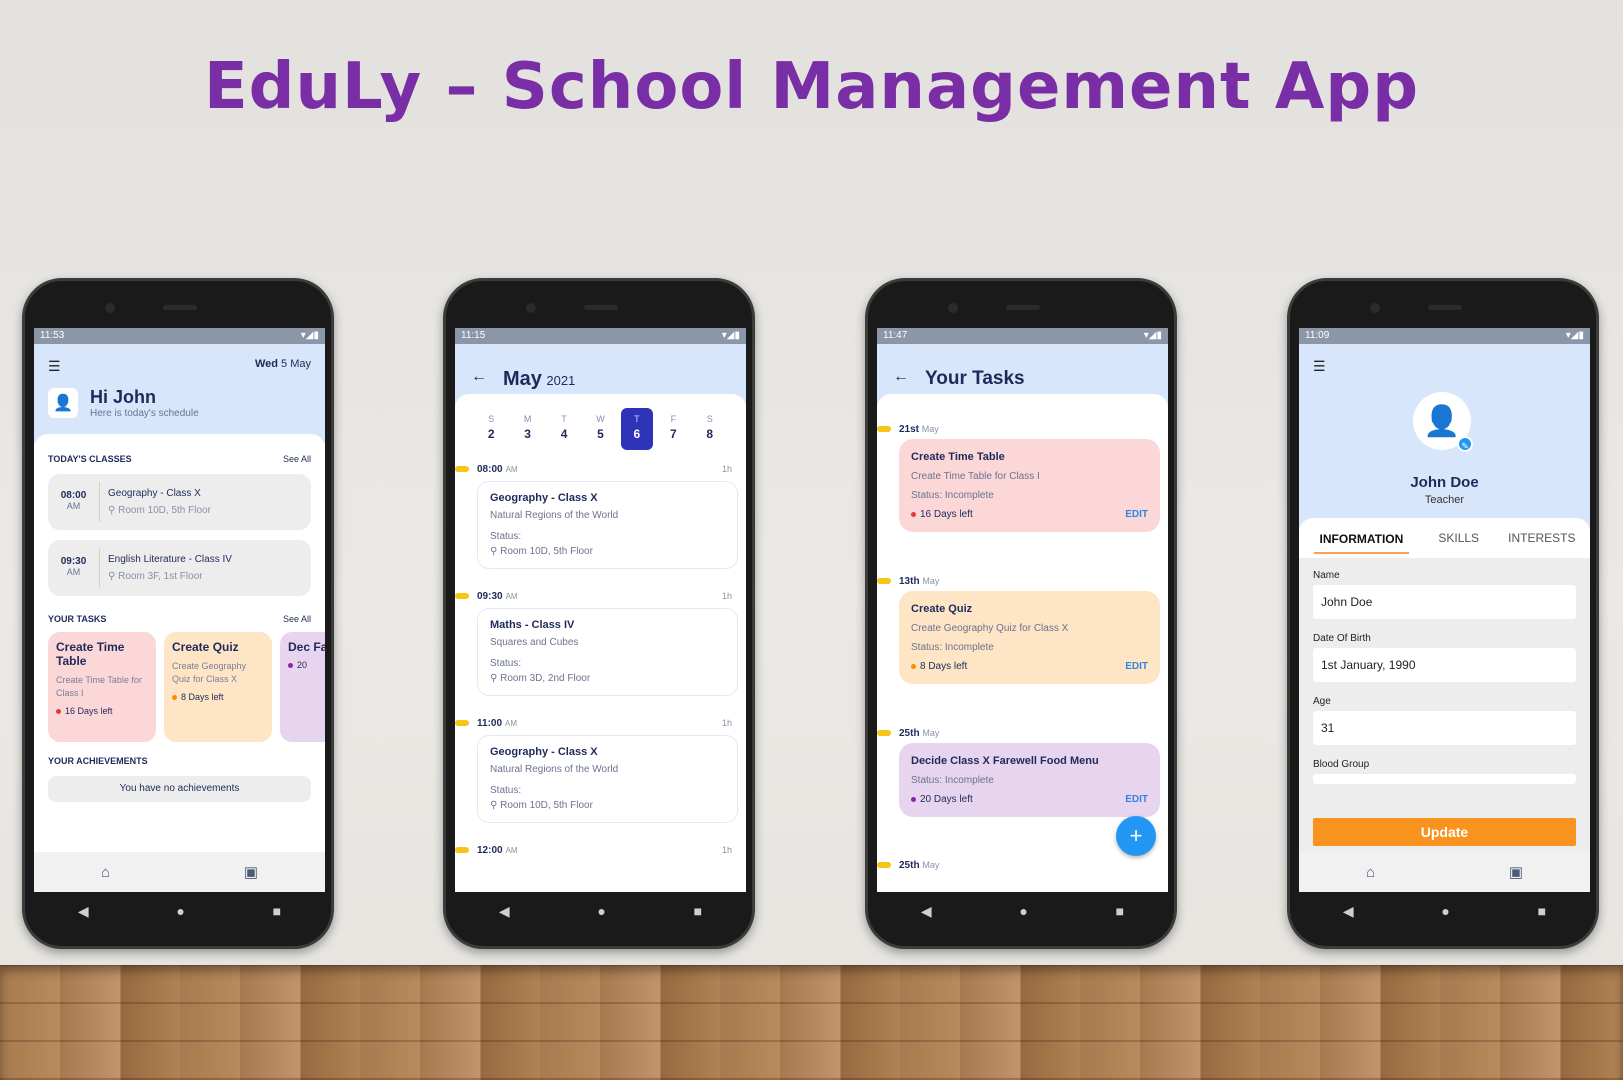  What do you see at coordinates (1136, 836) in the screenshot?
I see `add-task-button: +` at bounding box center [1136, 836].